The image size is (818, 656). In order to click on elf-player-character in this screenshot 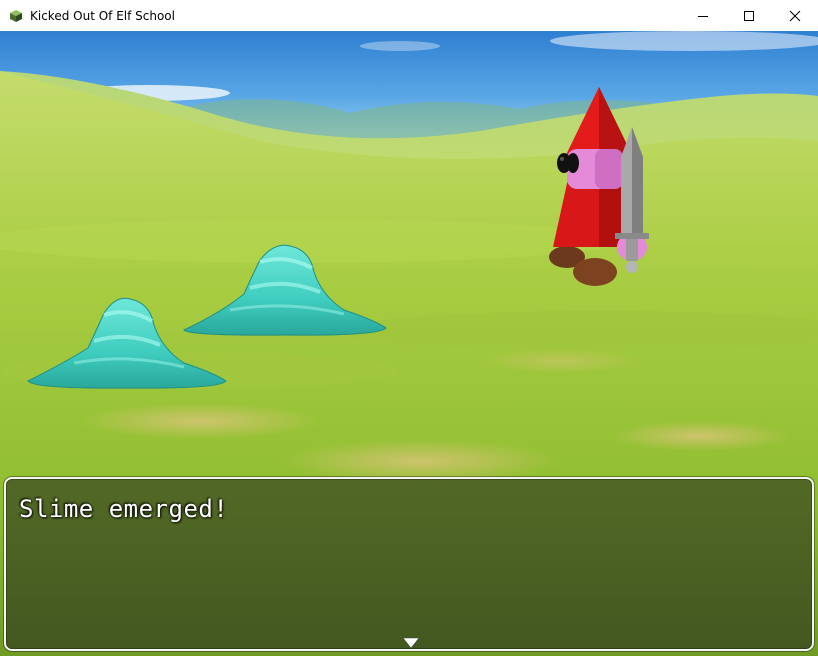, I will do `click(599, 186)`.